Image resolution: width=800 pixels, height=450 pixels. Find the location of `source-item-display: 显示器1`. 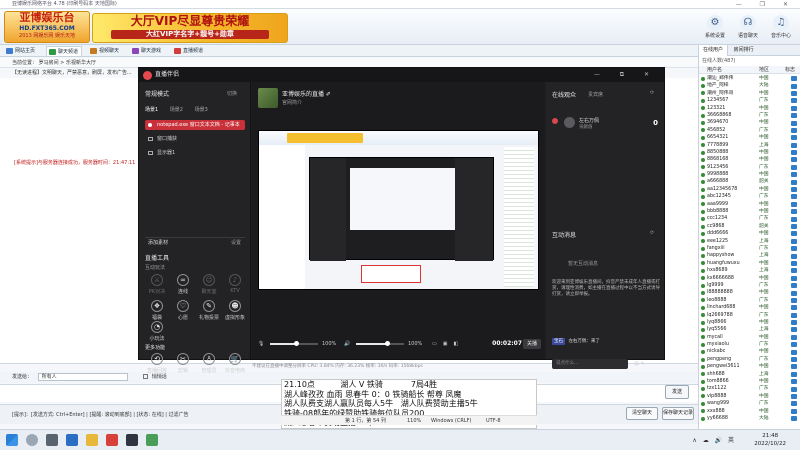

source-item-display: 显示器1 is located at coordinates (195, 153).